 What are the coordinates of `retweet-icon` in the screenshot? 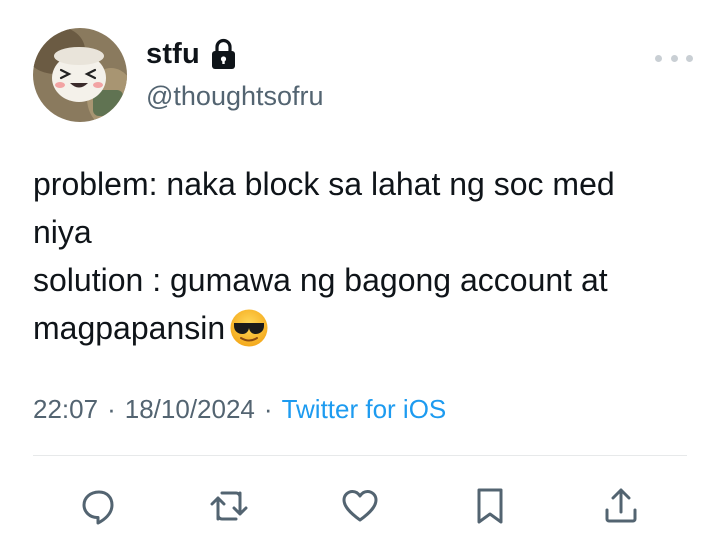 It's located at (229, 506).